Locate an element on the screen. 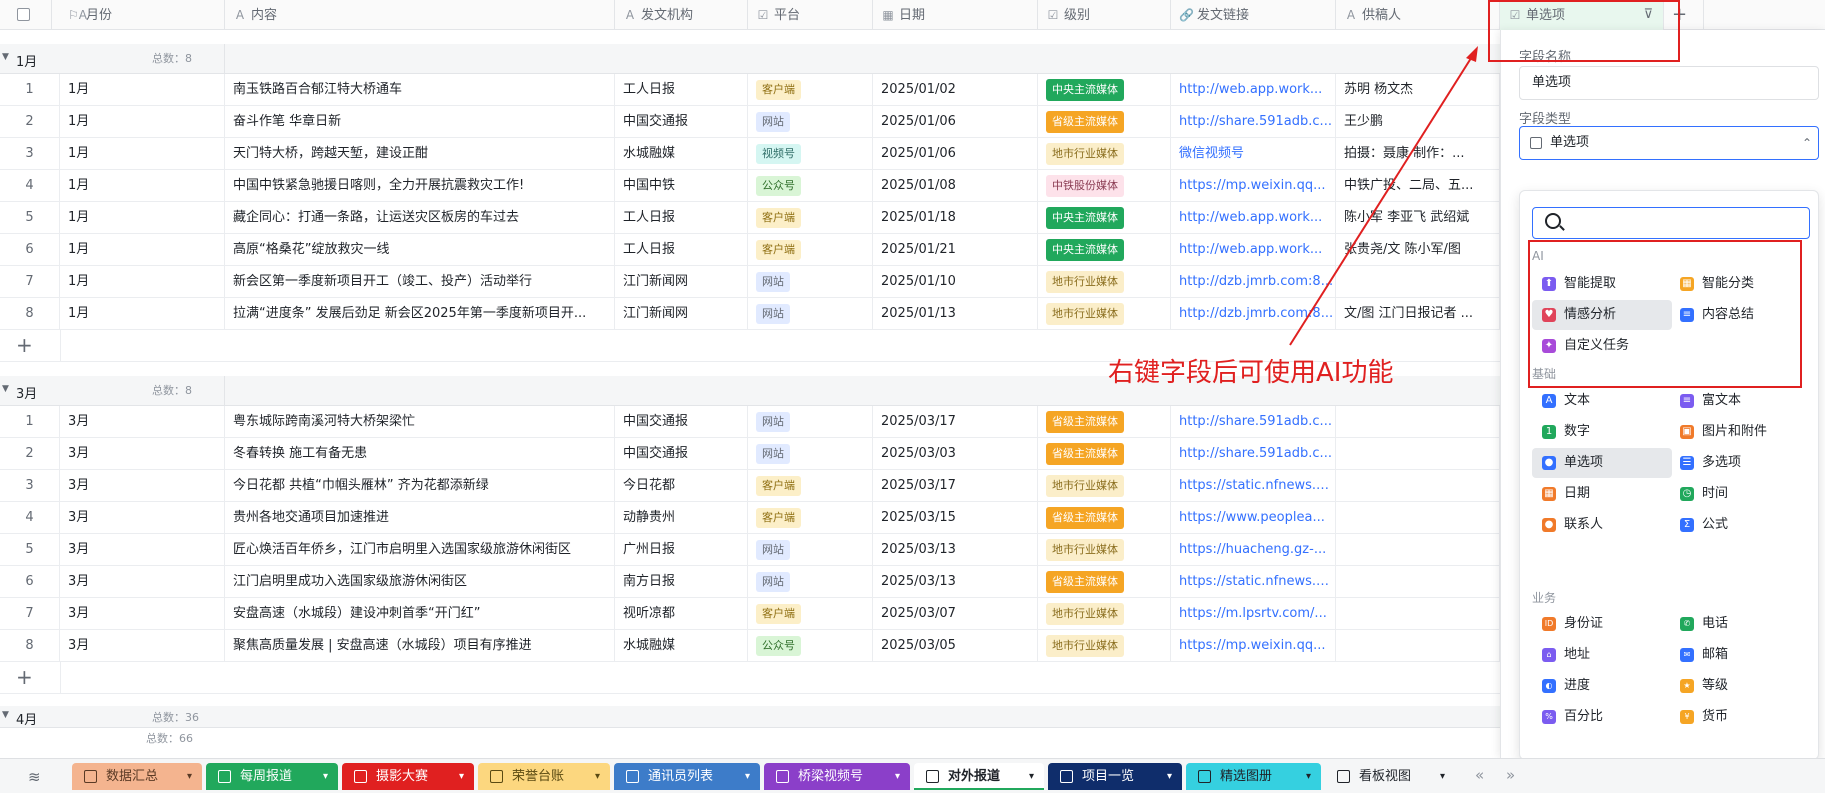 This screenshot has height=793, width=1825. sheet-tab-4: 通讯员列表 ▾ is located at coordinates (687, 776).